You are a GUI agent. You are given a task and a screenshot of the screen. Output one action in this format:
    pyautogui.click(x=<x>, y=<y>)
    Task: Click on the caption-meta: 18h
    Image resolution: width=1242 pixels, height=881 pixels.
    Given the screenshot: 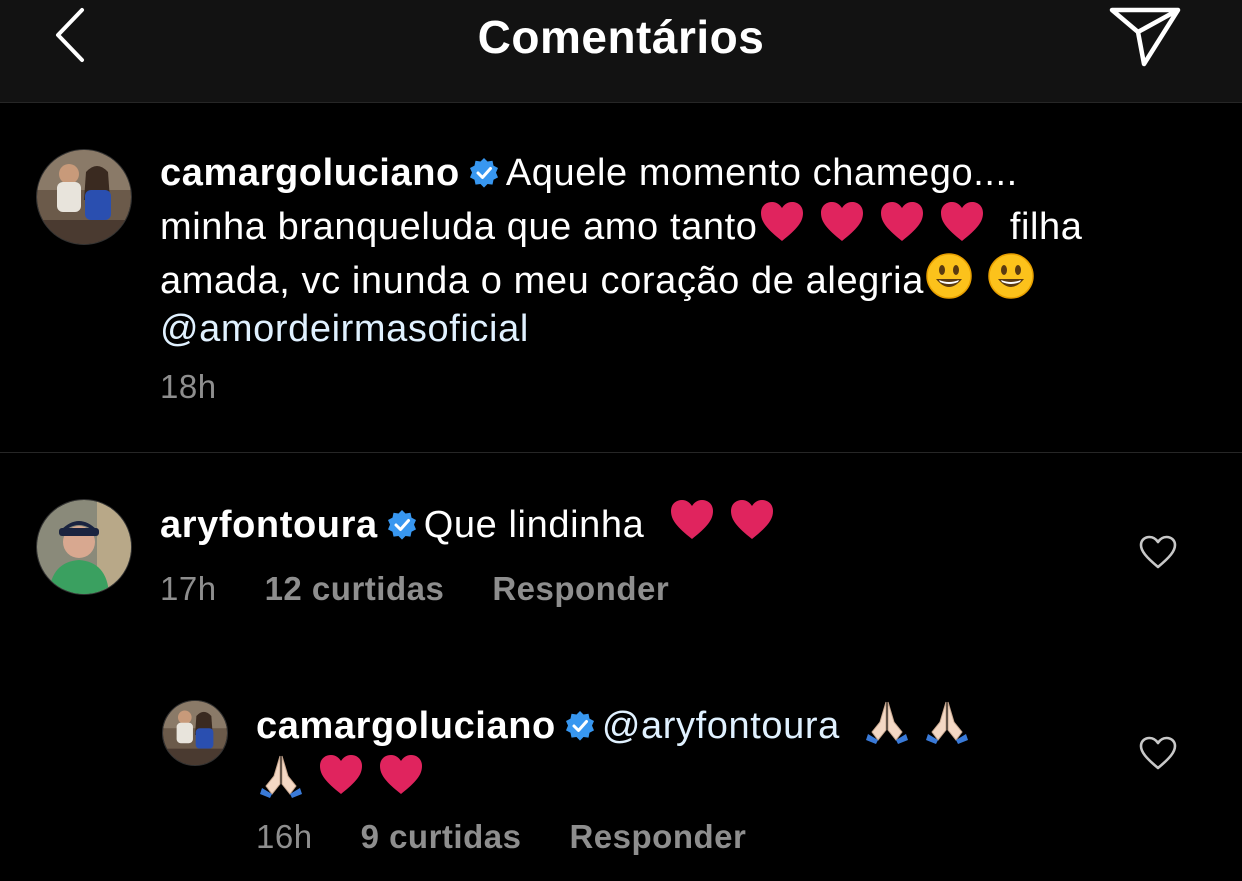 What is the action you would take?
    pyautogui.click(x=212, y=387)
    